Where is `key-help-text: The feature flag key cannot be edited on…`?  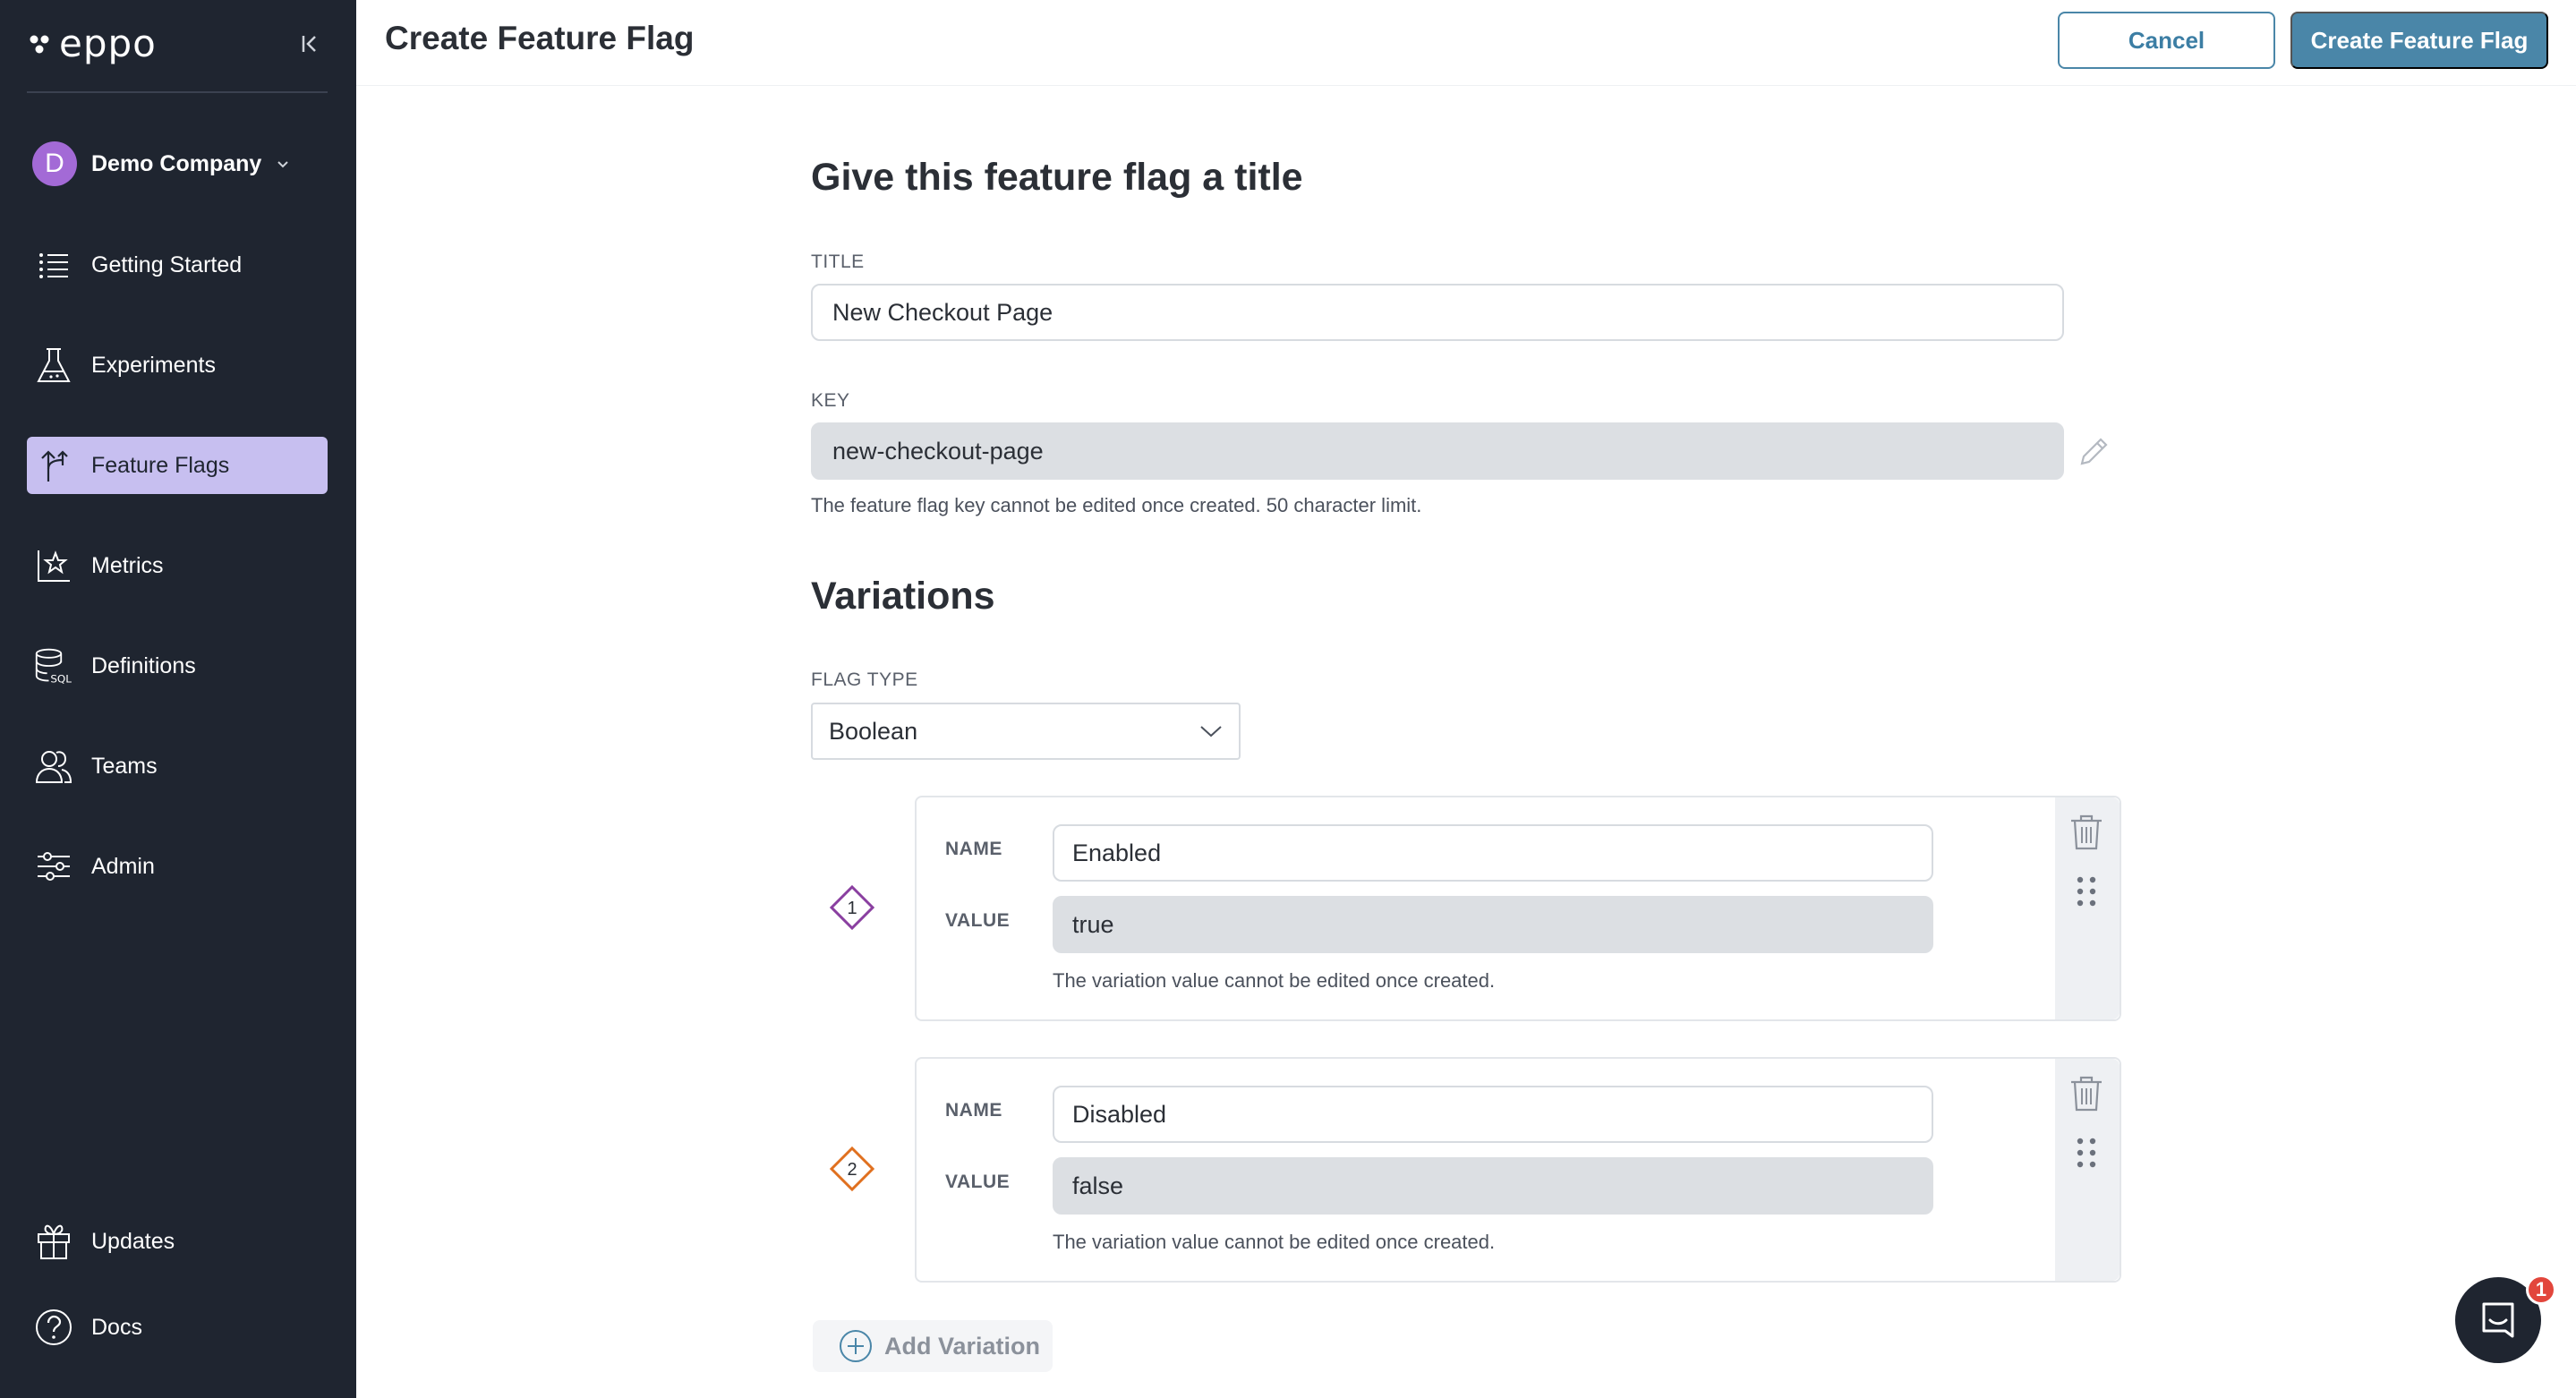
key-help-text: The feature flag key cannot be edited on… is located at coordinates (1116, 505).